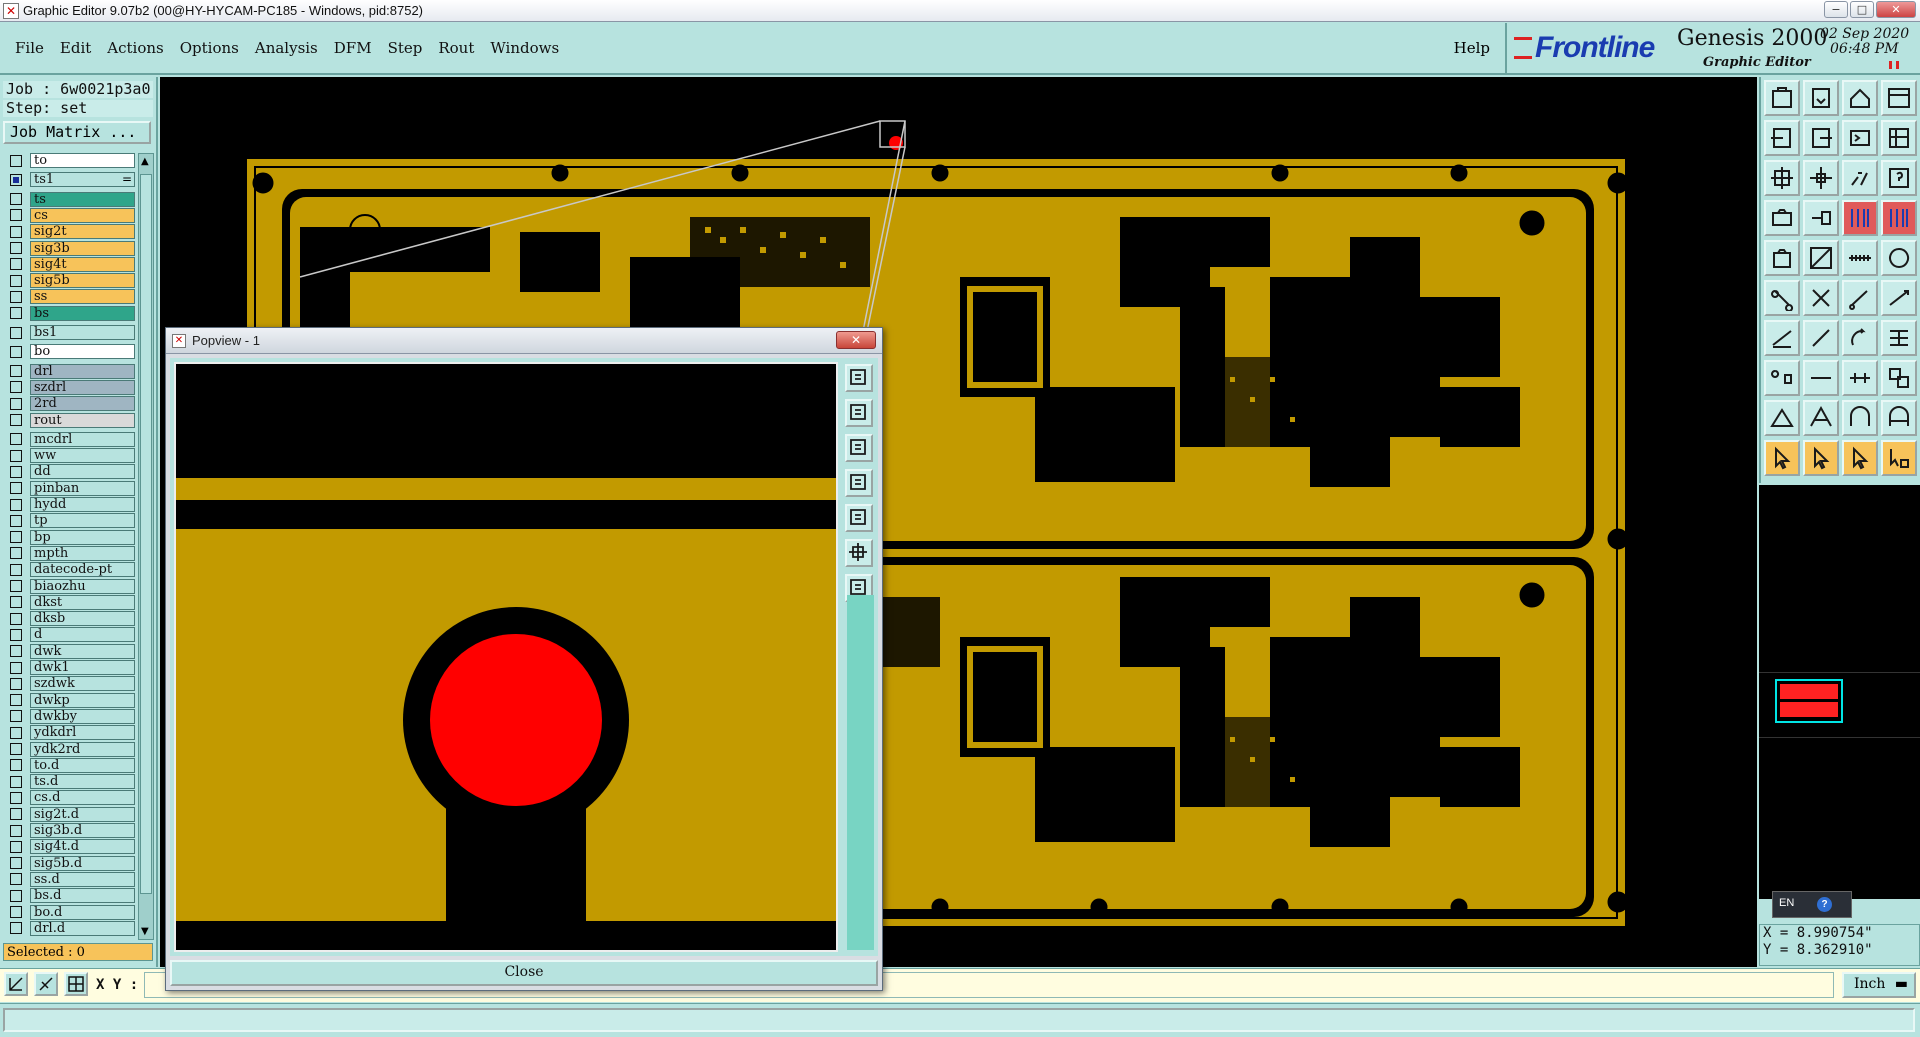 This screenshot has width=1920, height=1037. I want to click on camera-icon, so click(1782, 218).